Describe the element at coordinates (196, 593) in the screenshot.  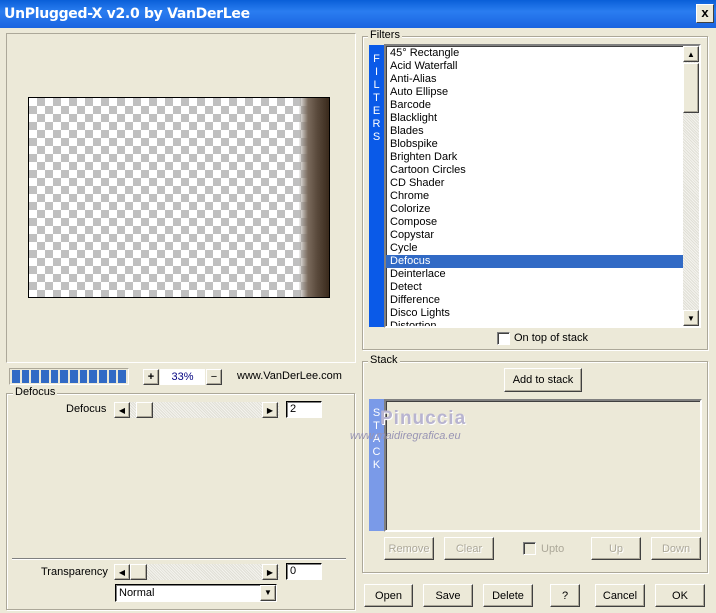
I see `blend-mode-select: Normal ▼` at that location.